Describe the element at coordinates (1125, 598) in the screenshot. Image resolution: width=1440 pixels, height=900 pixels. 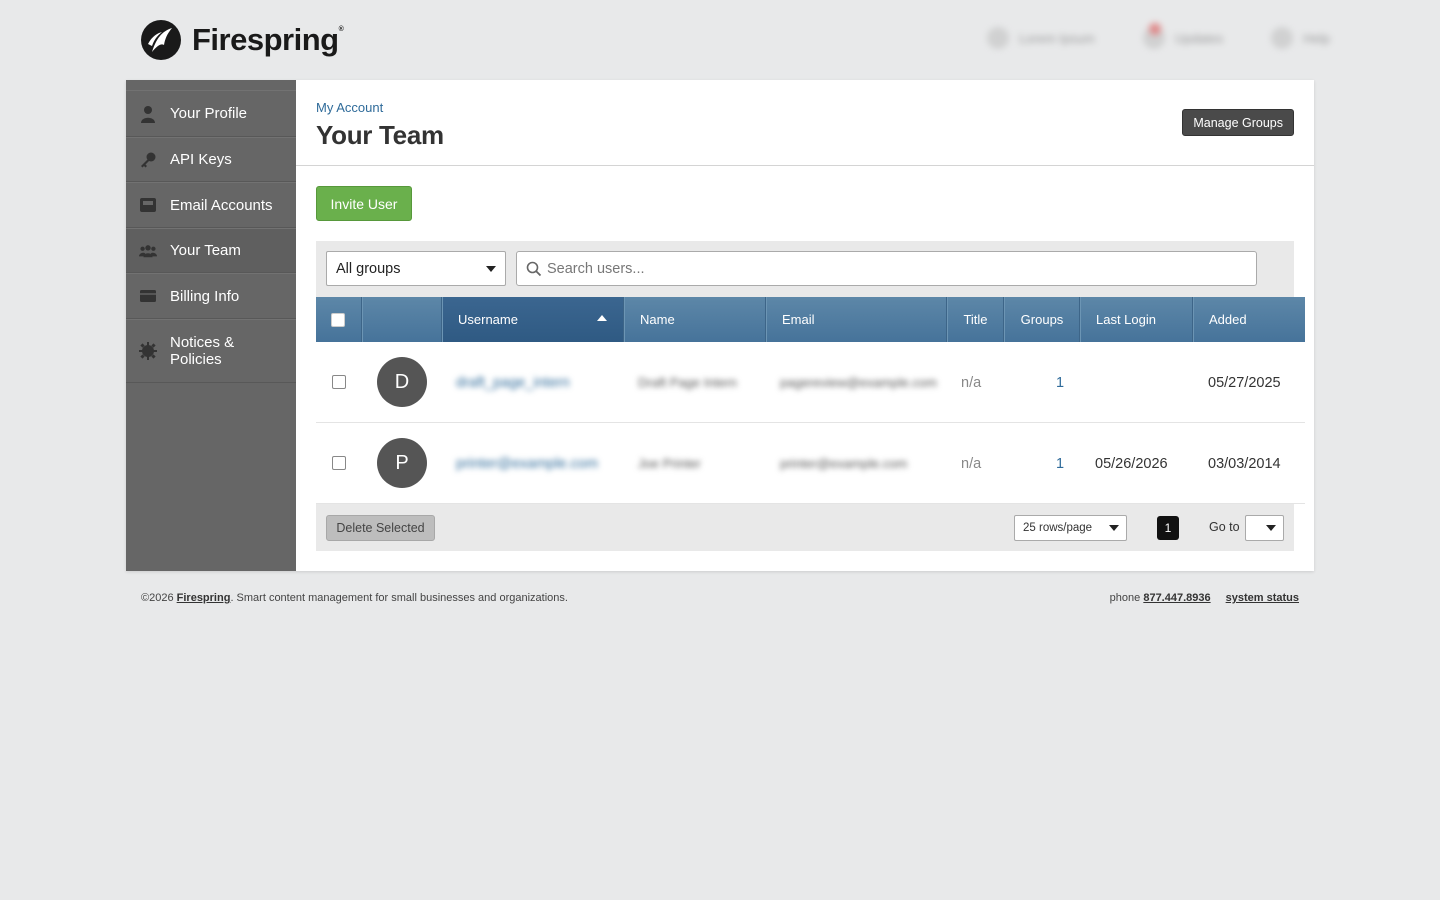
I see `phone-label: phone` at that location.